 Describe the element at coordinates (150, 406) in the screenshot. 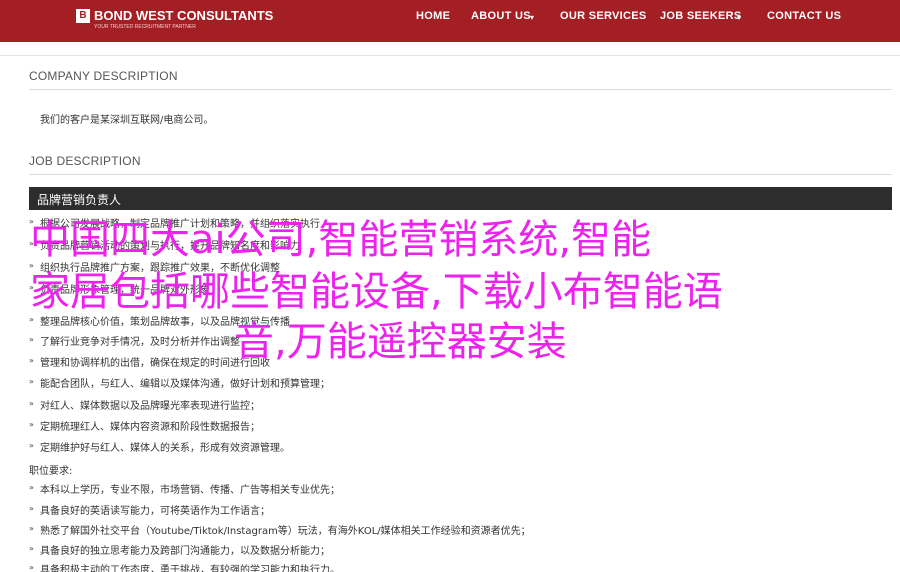

I see `list-item: 对红人、媒体数据以及品牌曝光率表现进行监控；` at that location.